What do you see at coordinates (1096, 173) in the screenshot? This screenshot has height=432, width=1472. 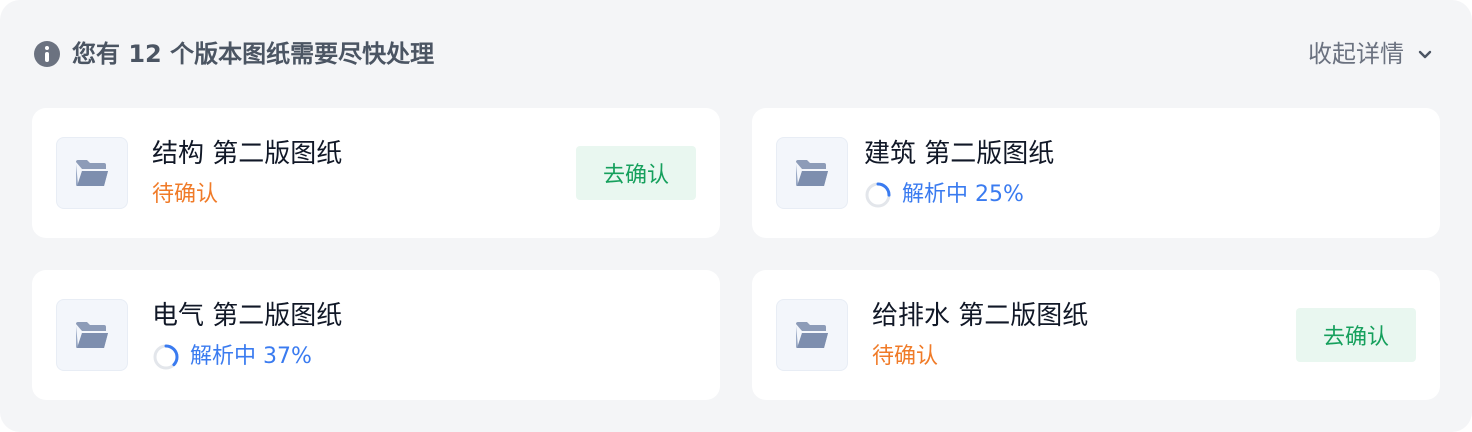 I see `drawing-card-architecture: 建筑 第二版图纸 解析中 25%` at bounding box center [1096, 173].